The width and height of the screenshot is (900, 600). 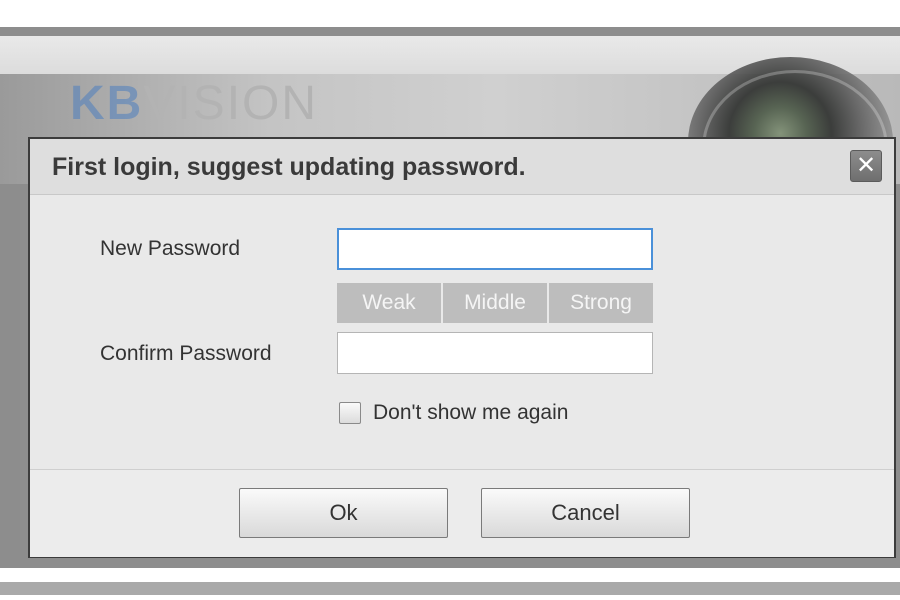 I want to click on strength-middle: Middle, so click(x=495, y=303).